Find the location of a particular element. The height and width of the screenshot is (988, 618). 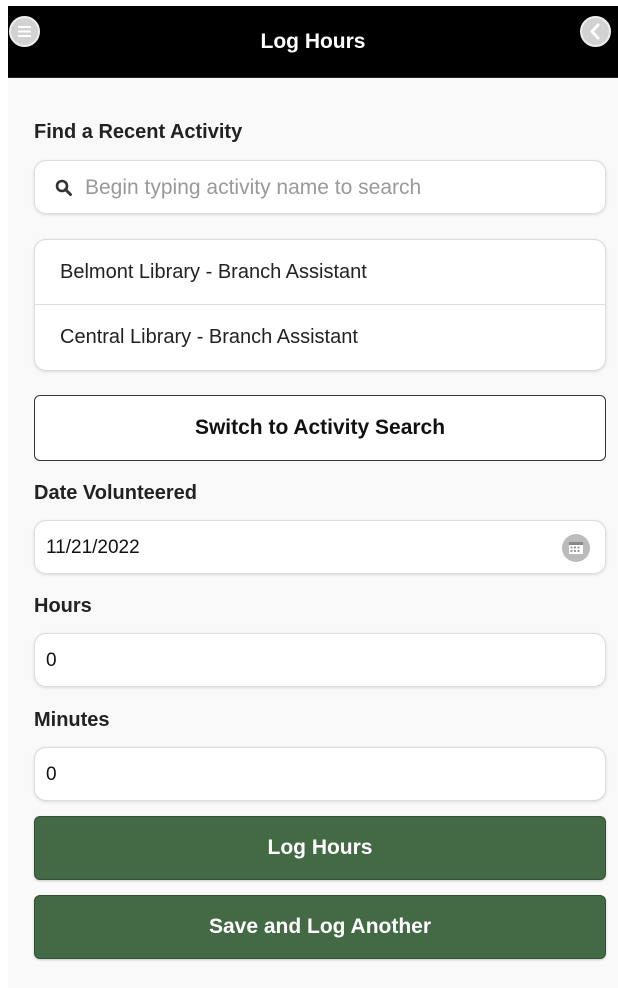

switch-to-activity-search-button: Switch to Activity Search is located at coordinates (320, 428).